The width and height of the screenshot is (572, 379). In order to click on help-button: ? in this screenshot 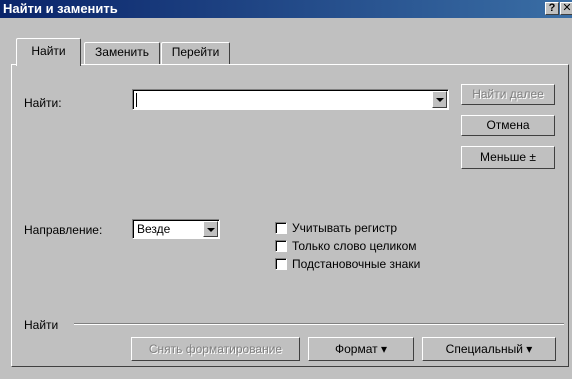, I will do `click(552, 8)`.